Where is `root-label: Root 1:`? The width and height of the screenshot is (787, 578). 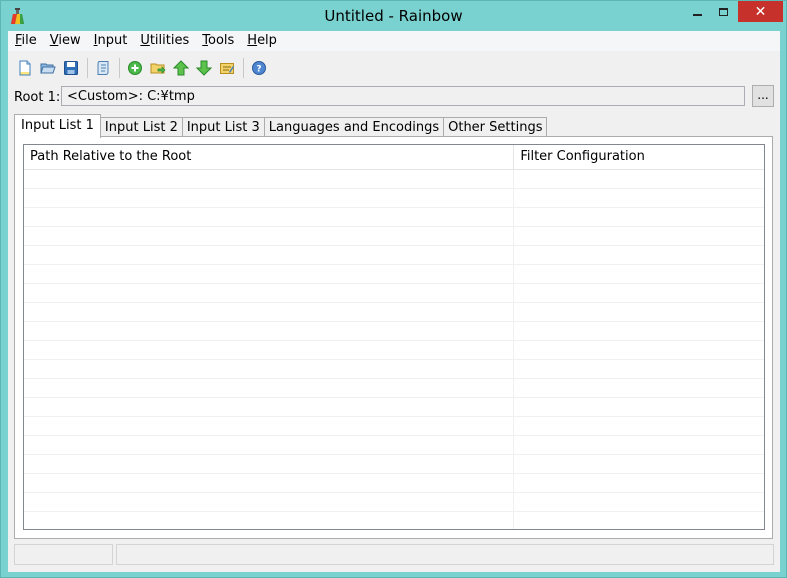 root-label: Root 1: is located at coordinates (37, 97).